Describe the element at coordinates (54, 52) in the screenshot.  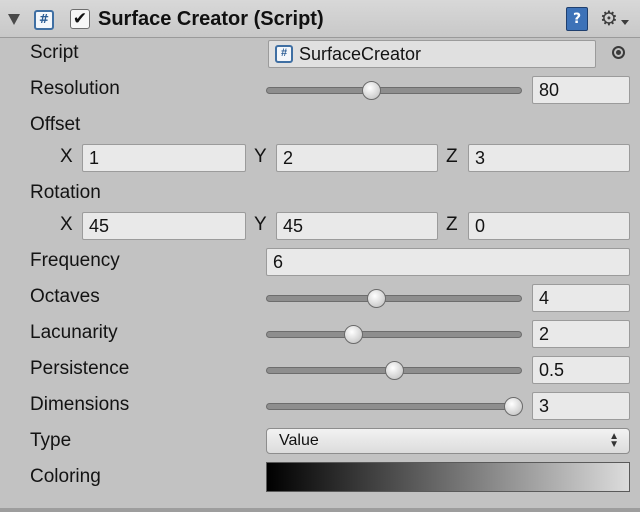
I see `script-label: Script` at that location.